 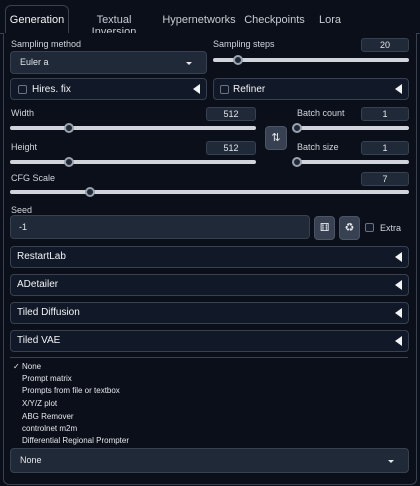 I want to click on batch-size-input: 1, so click(x=385, y=148).